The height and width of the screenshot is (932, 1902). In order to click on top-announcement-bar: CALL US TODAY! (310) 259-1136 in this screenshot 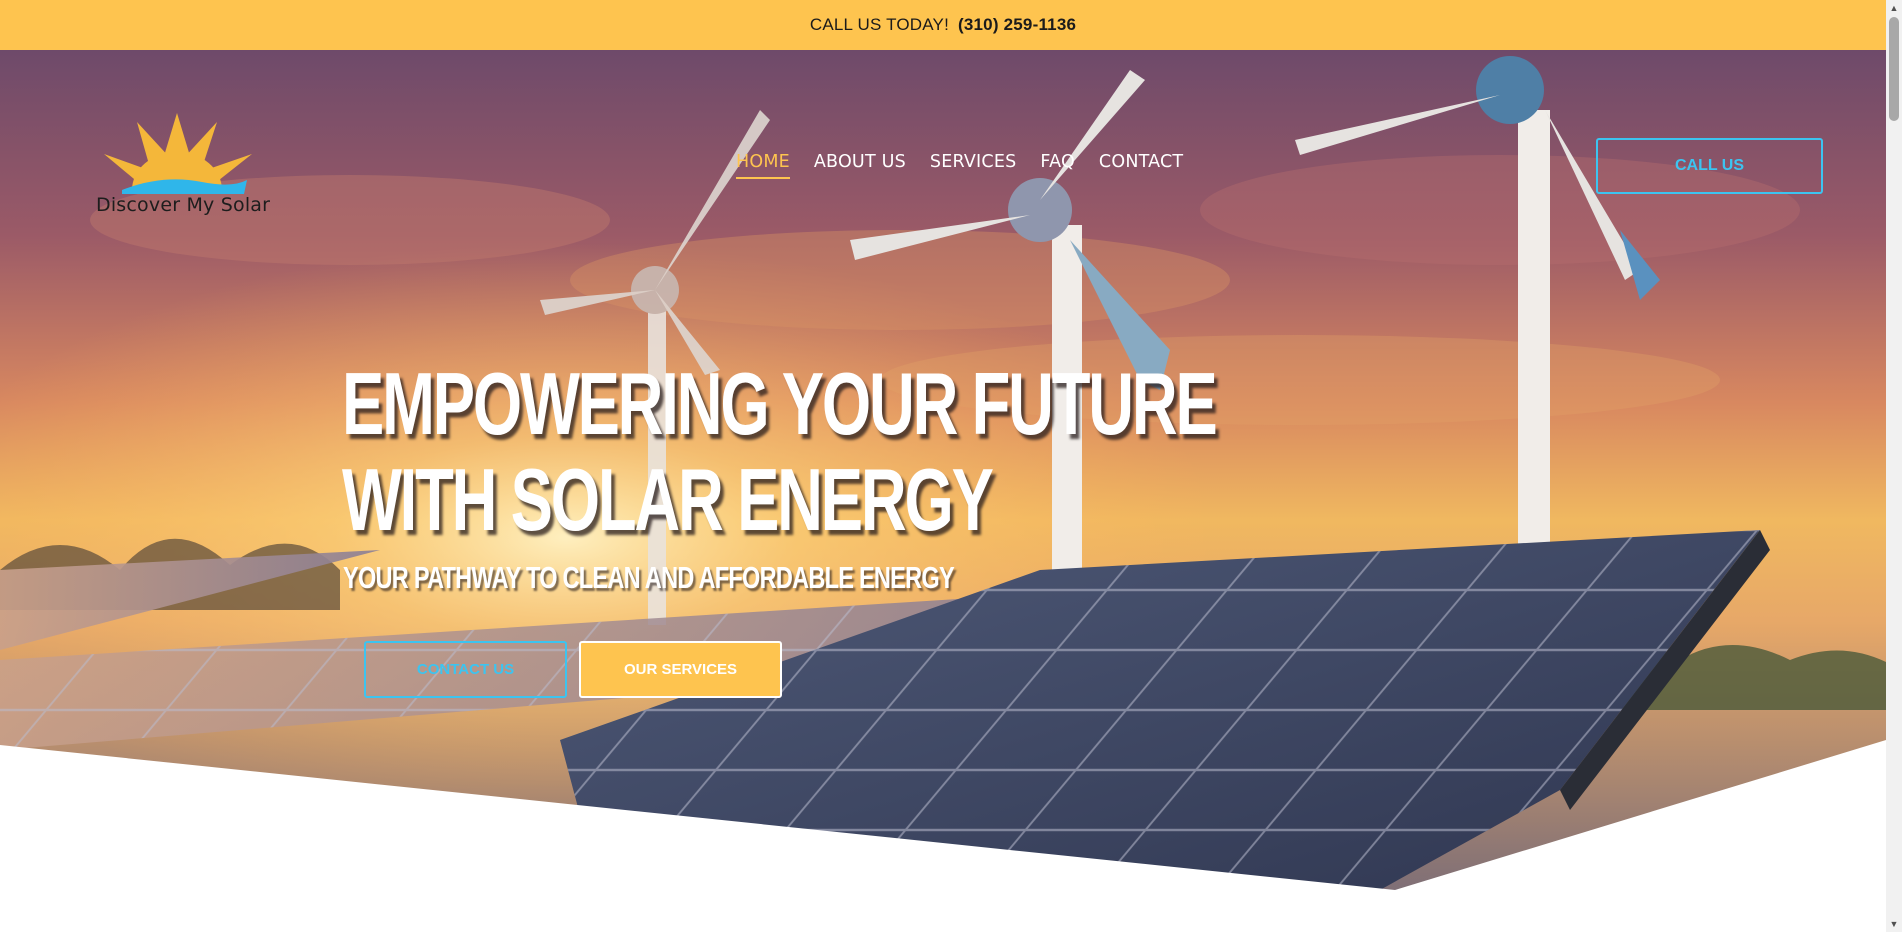, I will do `click(943, 25)`.